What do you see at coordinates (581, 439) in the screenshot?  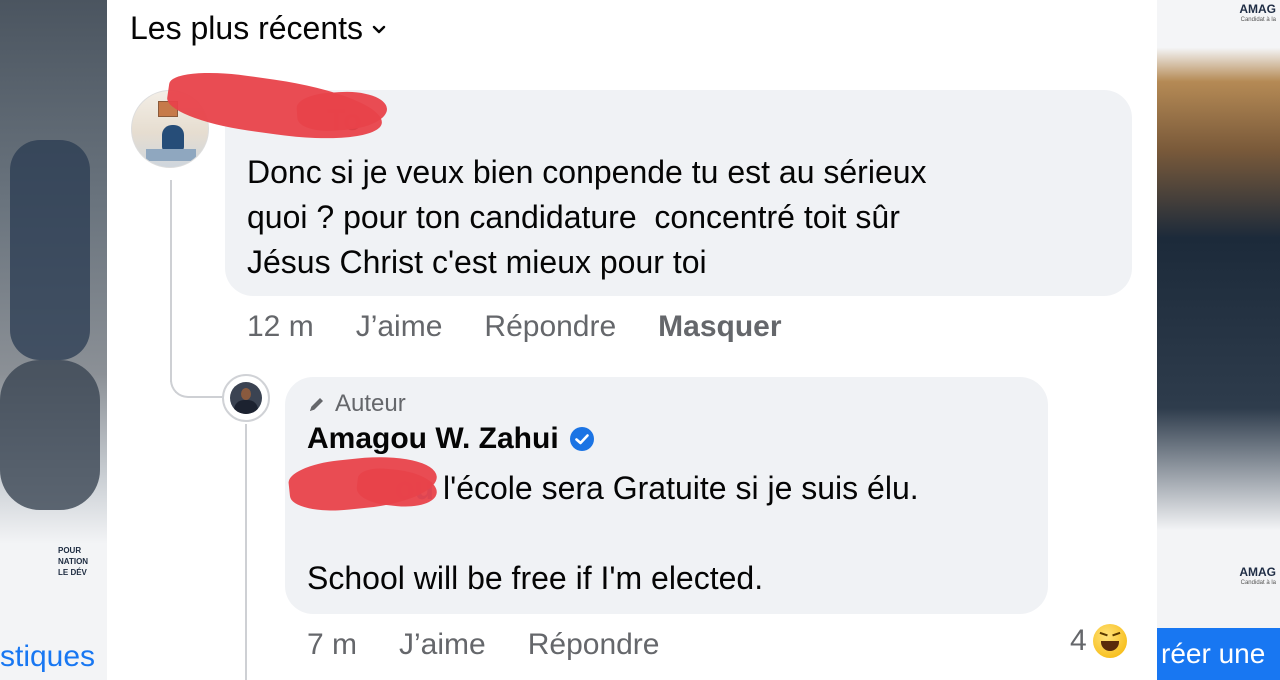 I see `verified-badge-icon` at bounding box center [581, 439].